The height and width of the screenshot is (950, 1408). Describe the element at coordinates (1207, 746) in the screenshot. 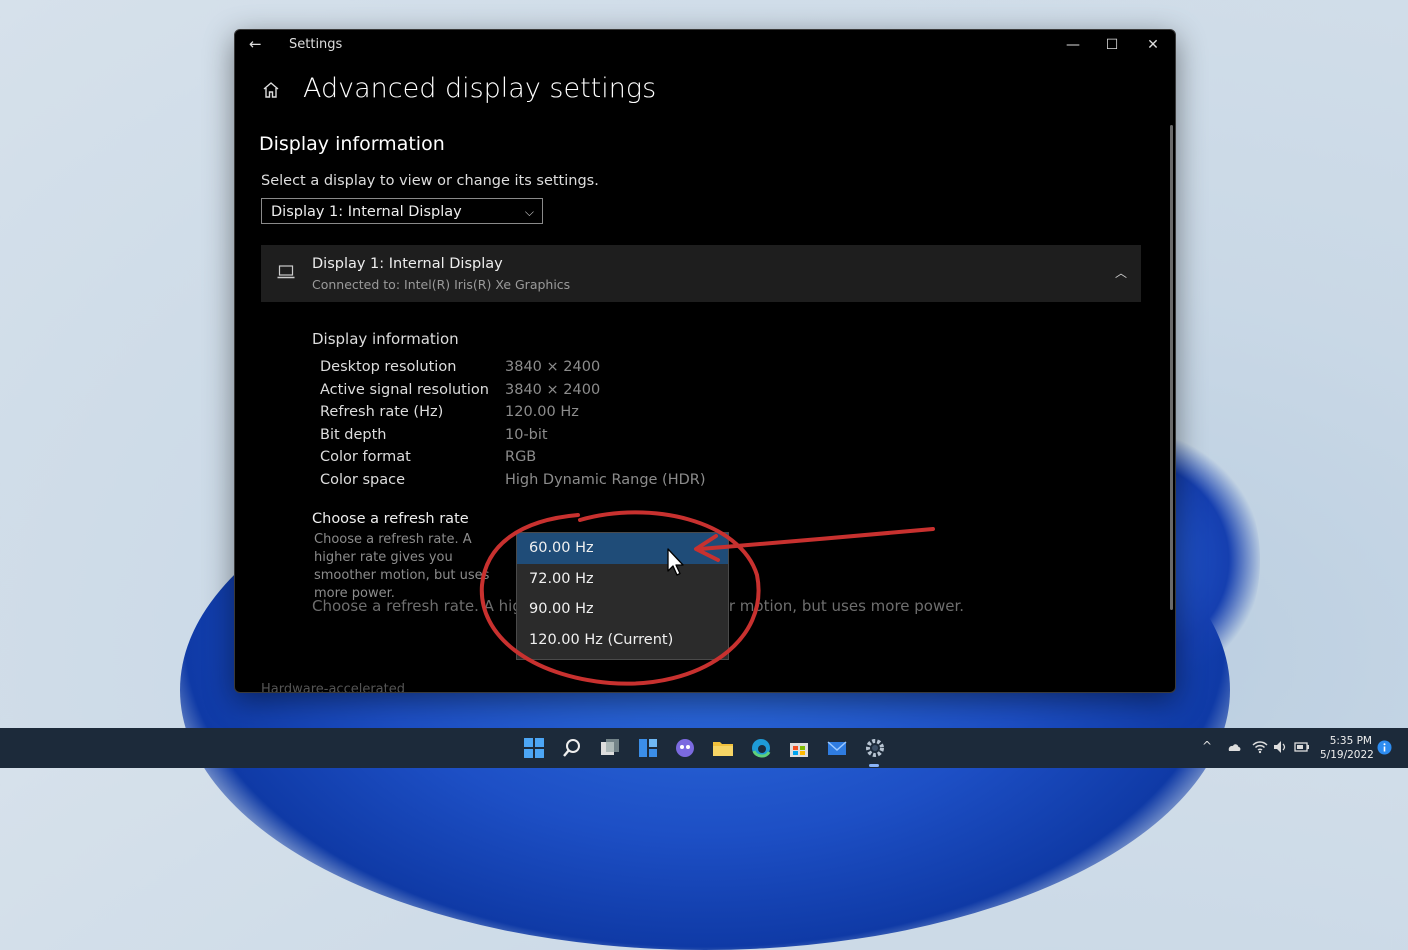

I see `tray-chevron-icon: ^` at that location.